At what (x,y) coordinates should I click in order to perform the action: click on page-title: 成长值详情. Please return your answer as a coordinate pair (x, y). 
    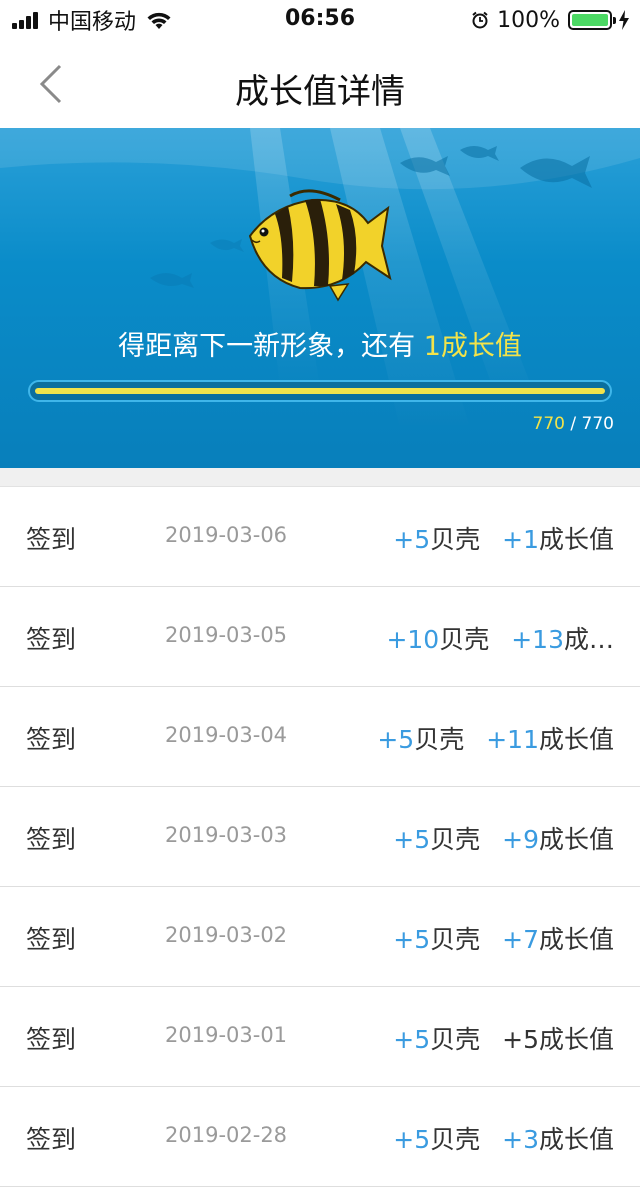
    Looking at the image, I should click on (320, 92).